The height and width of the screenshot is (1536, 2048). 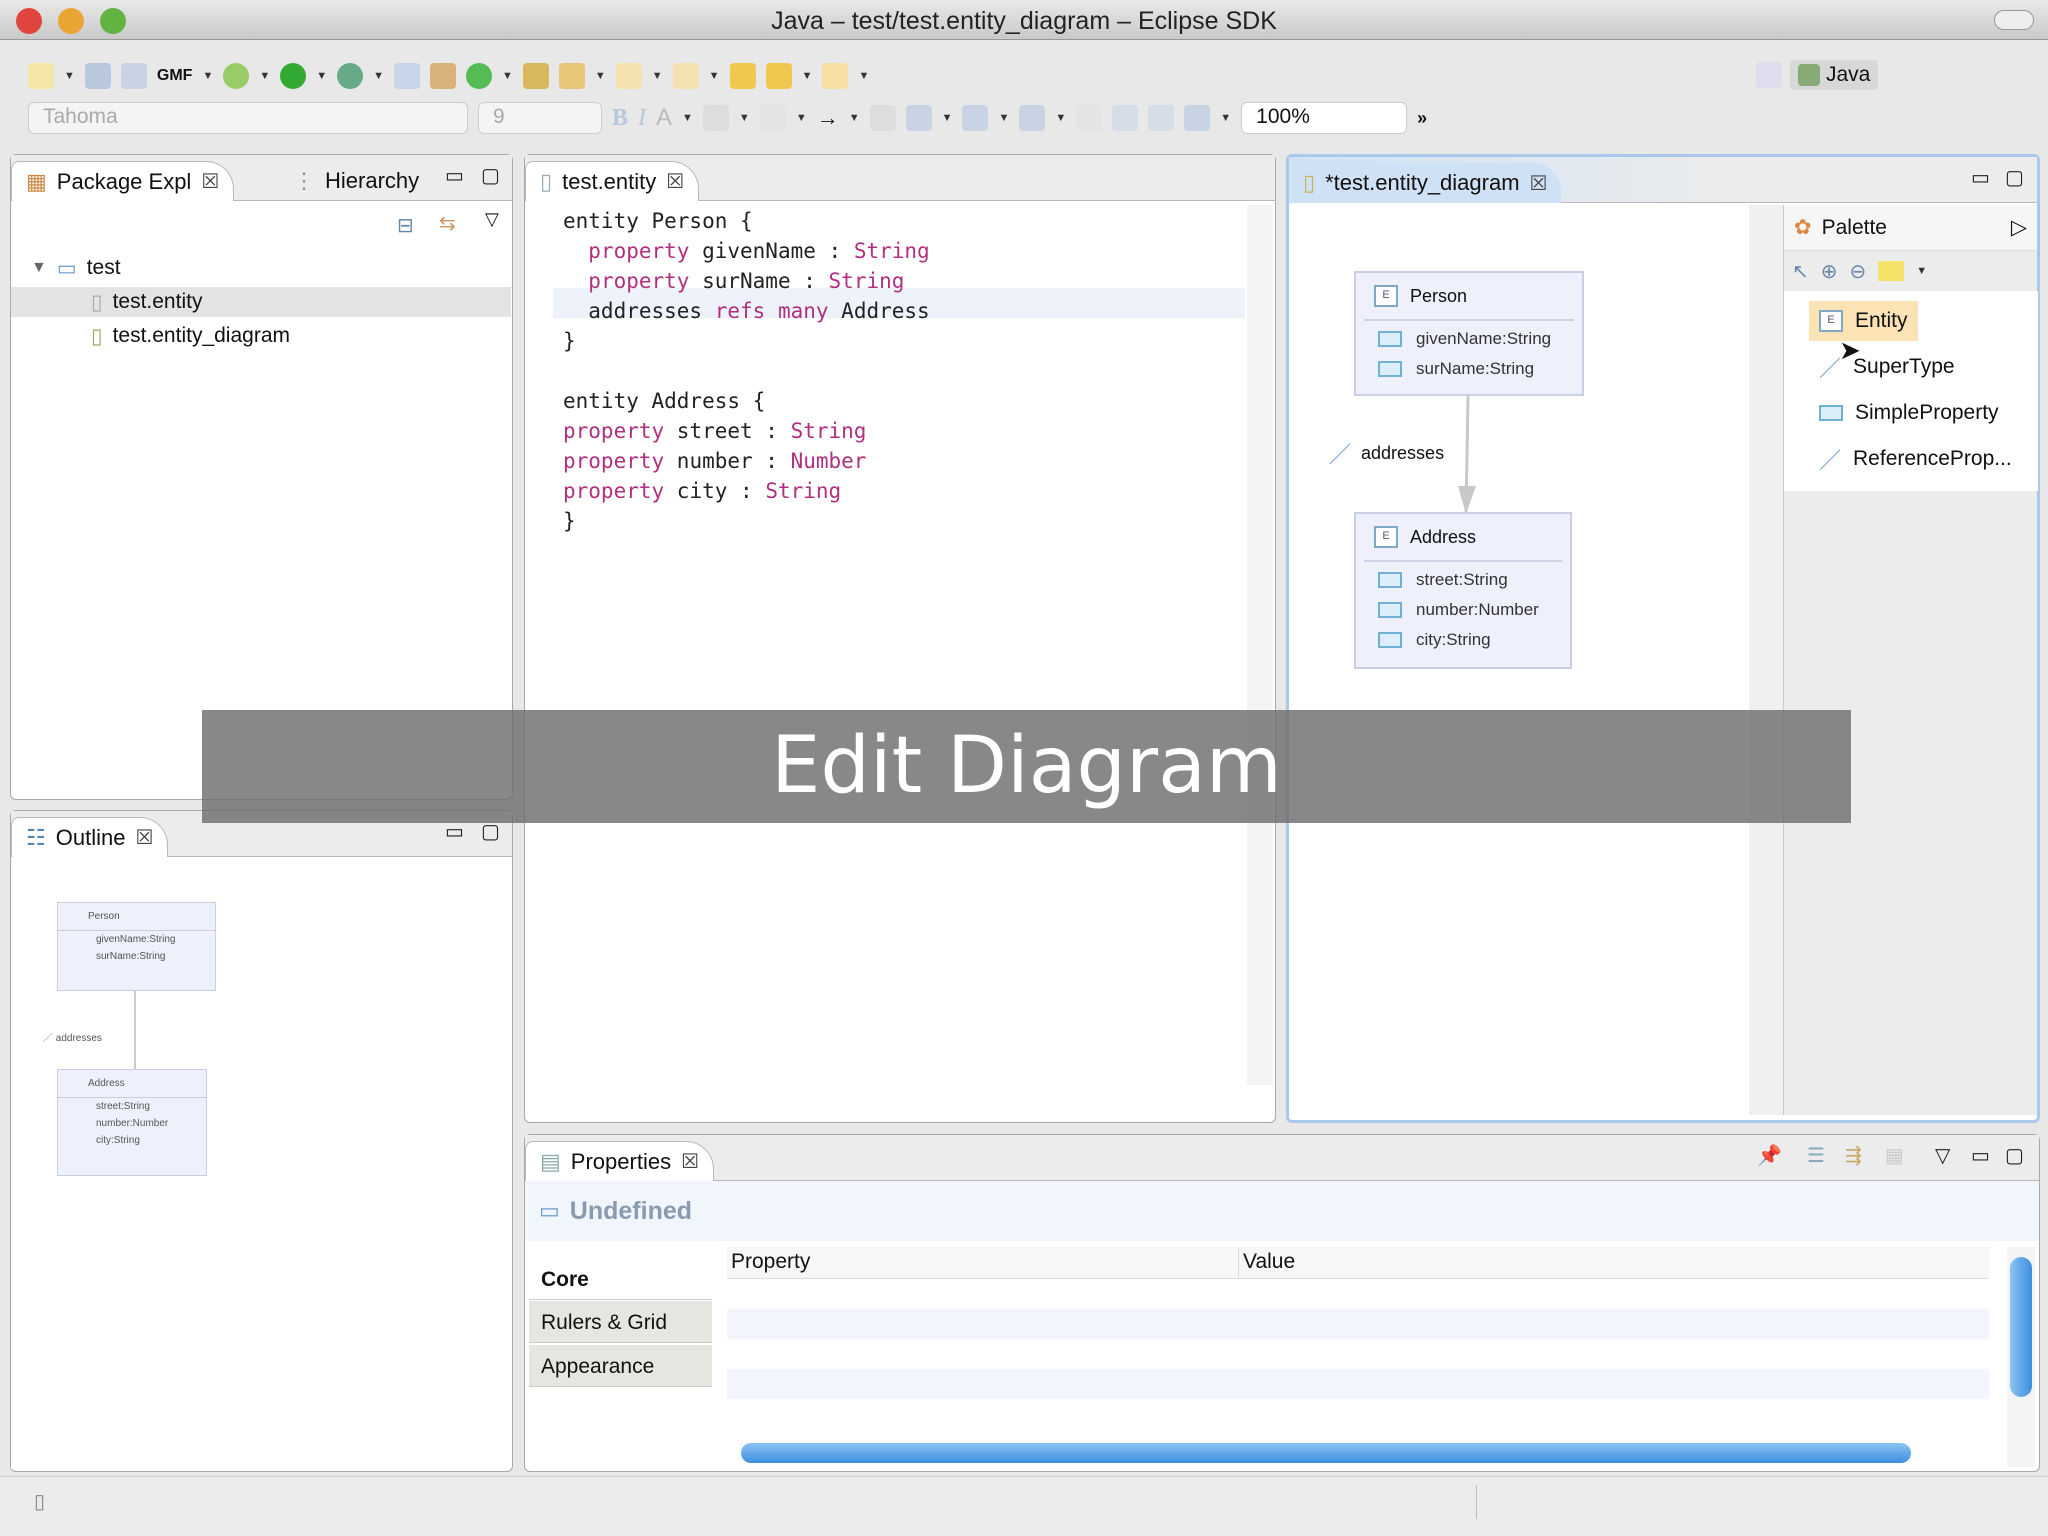 What do you see at coordinates (447, 223) in the screenshot?
I see `link-with-editor-icon: ⇆` at bounding box center [447, 223].